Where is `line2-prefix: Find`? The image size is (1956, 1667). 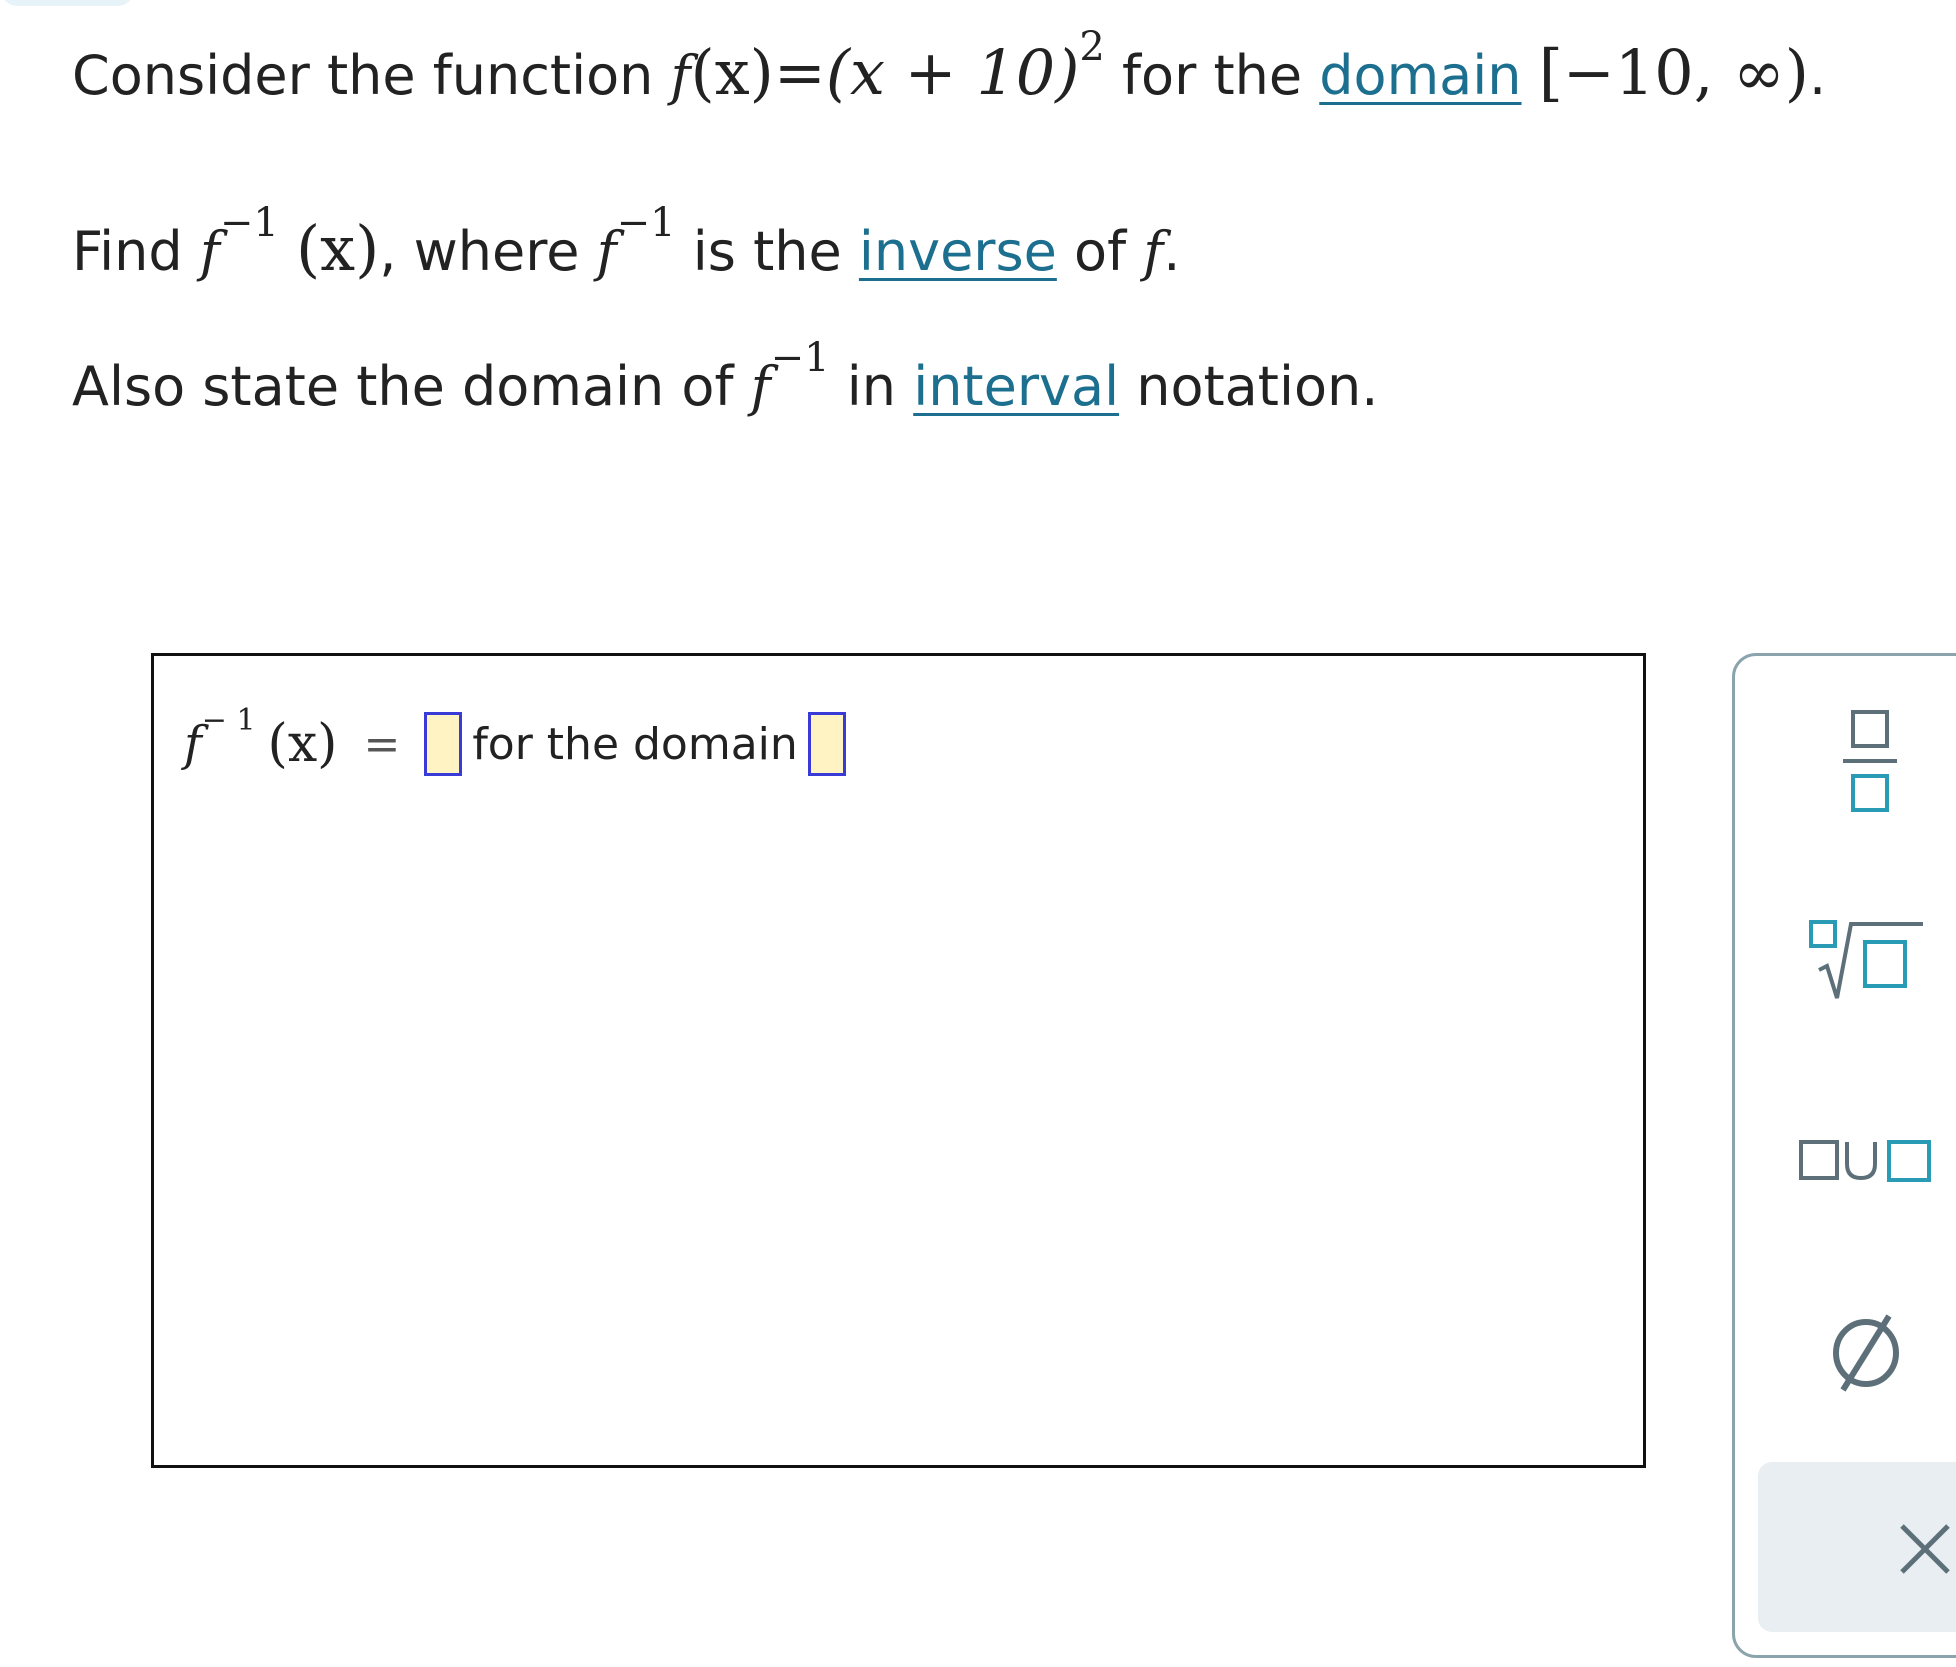
line2-prefix: Find is located at coordinates (127, 251).